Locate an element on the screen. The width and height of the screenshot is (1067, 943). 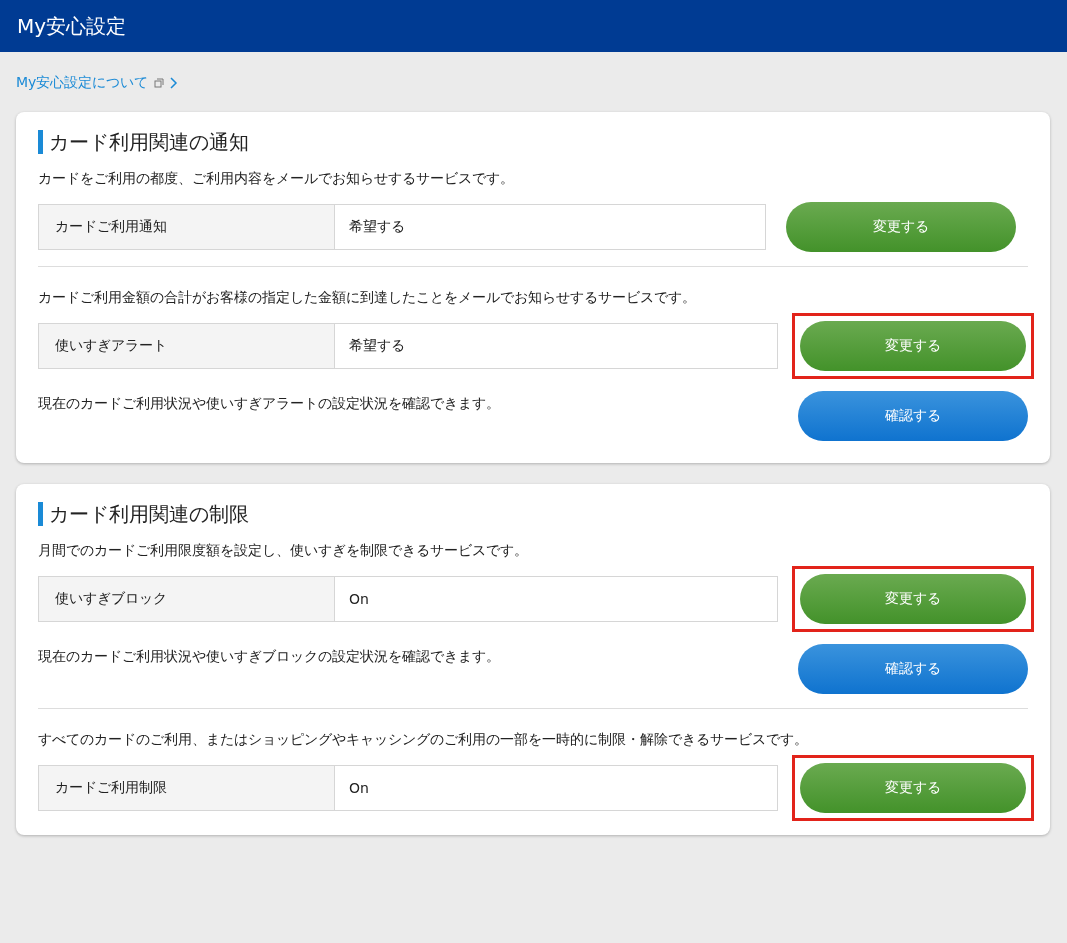
setting-label: カードご利用制限 is located at coordinates (187, 788).